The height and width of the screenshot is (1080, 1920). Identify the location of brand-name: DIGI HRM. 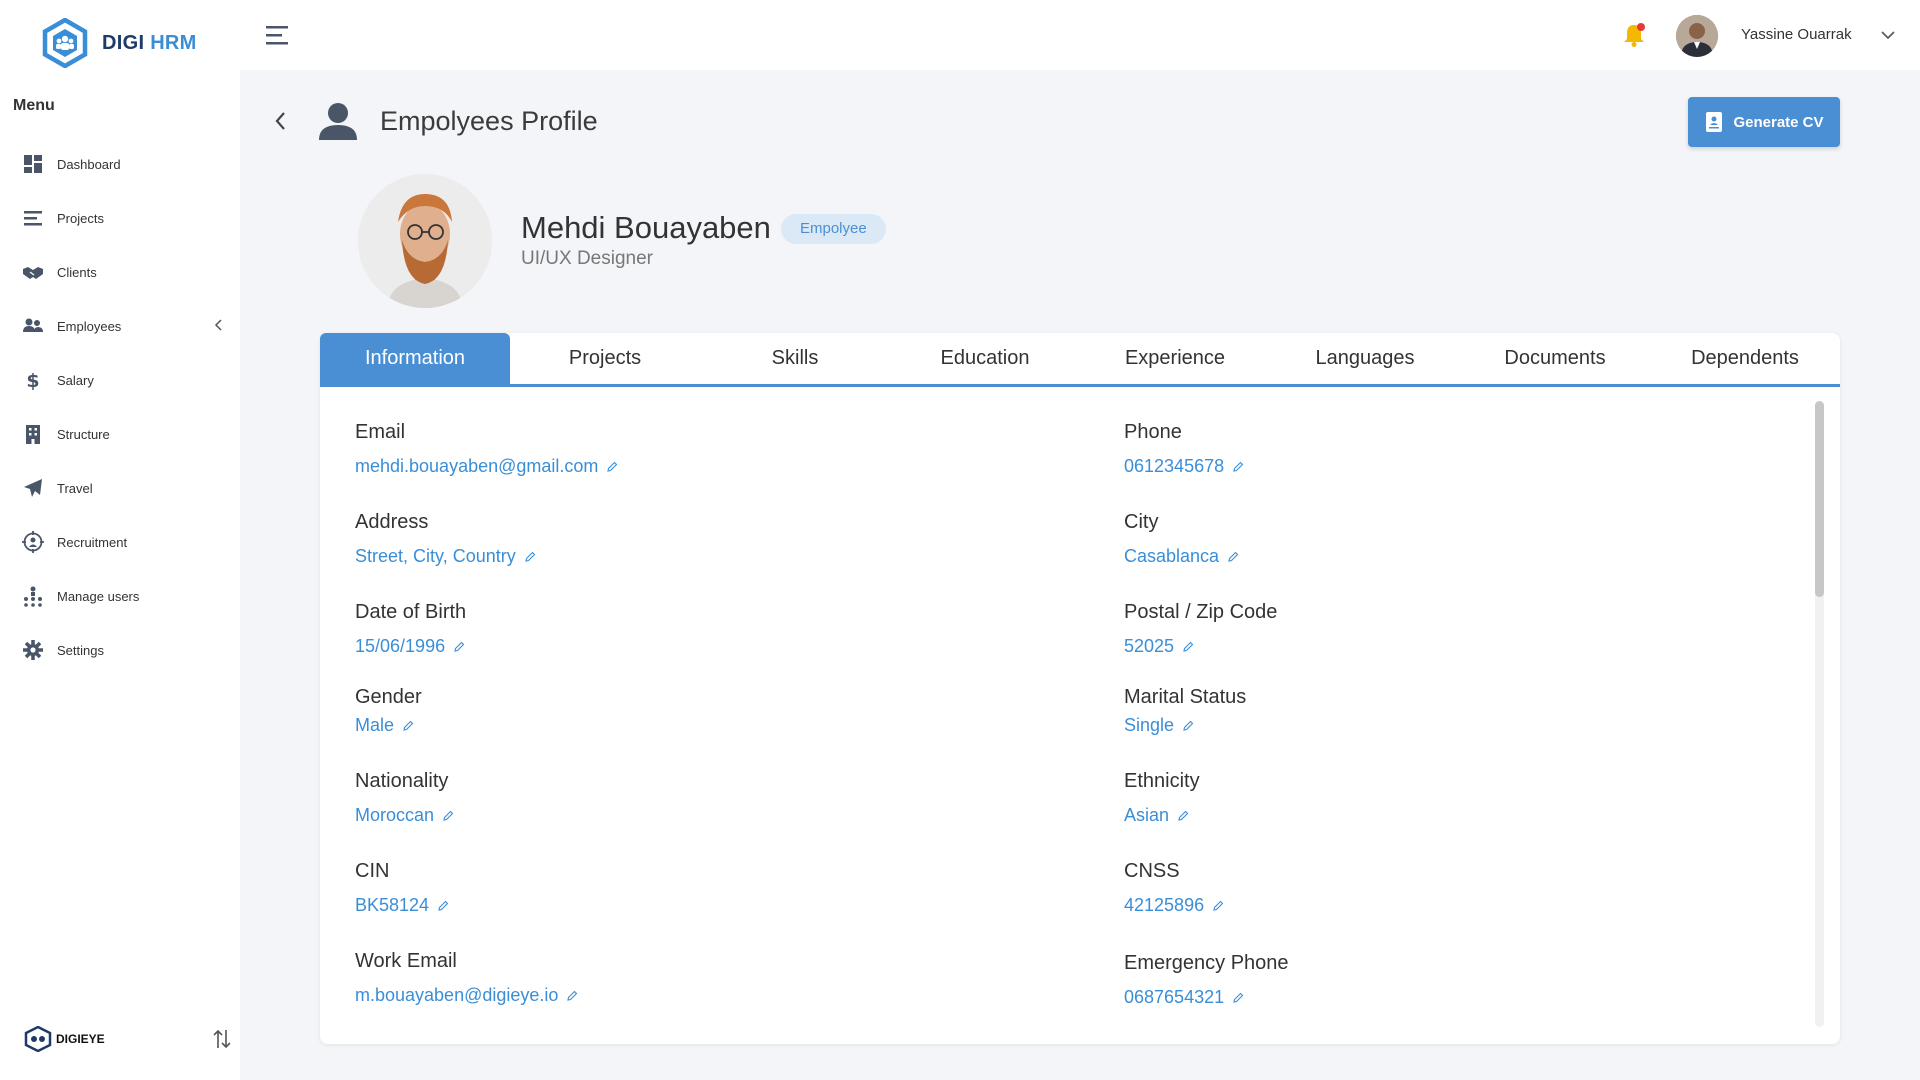
(149, 42).